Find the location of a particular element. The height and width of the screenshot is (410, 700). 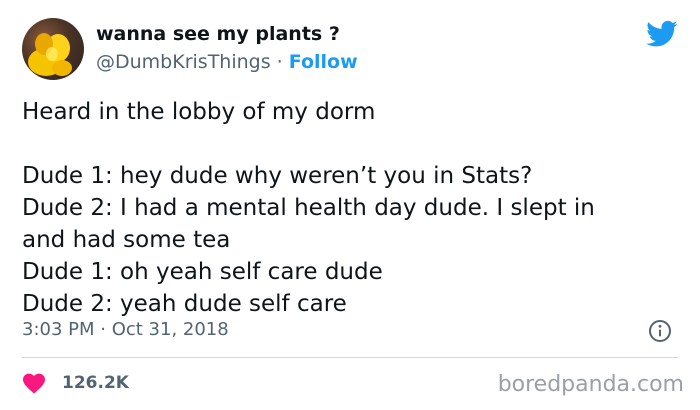

handle-row: @DumbKrisThings · Follow is located at coordinates (227, 62).